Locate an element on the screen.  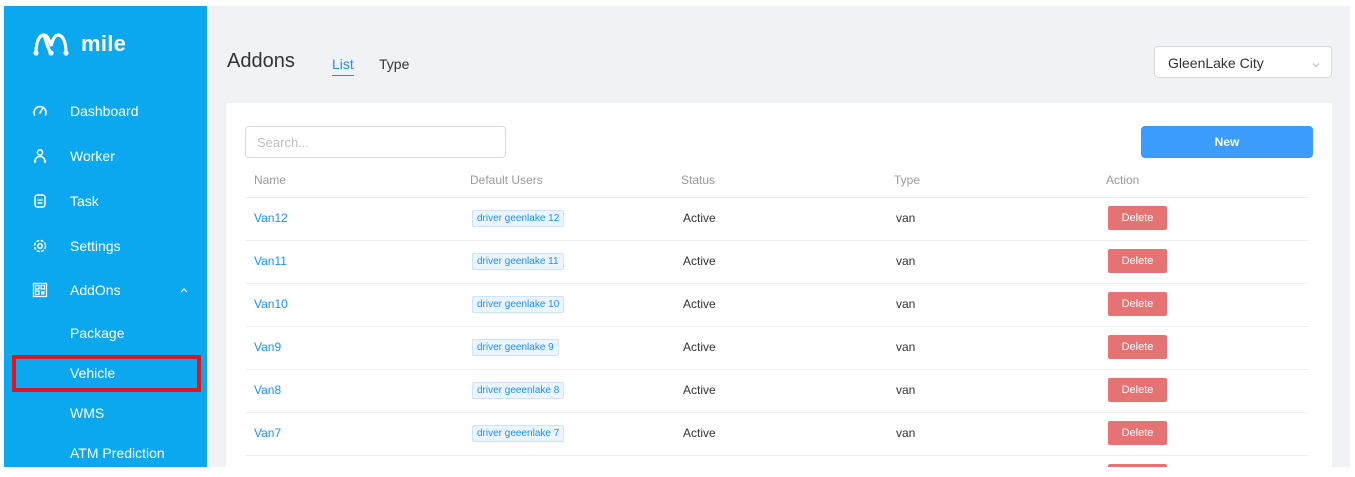
default-user-tag: driver geenlake 12 is located at coordinates (518, 218).